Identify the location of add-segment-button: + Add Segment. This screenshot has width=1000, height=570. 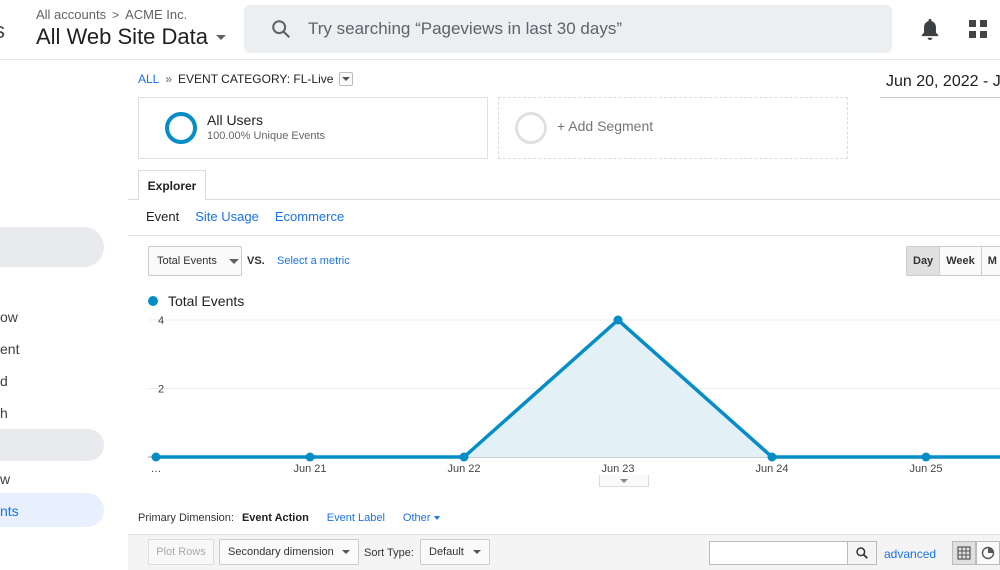
(673, 128).